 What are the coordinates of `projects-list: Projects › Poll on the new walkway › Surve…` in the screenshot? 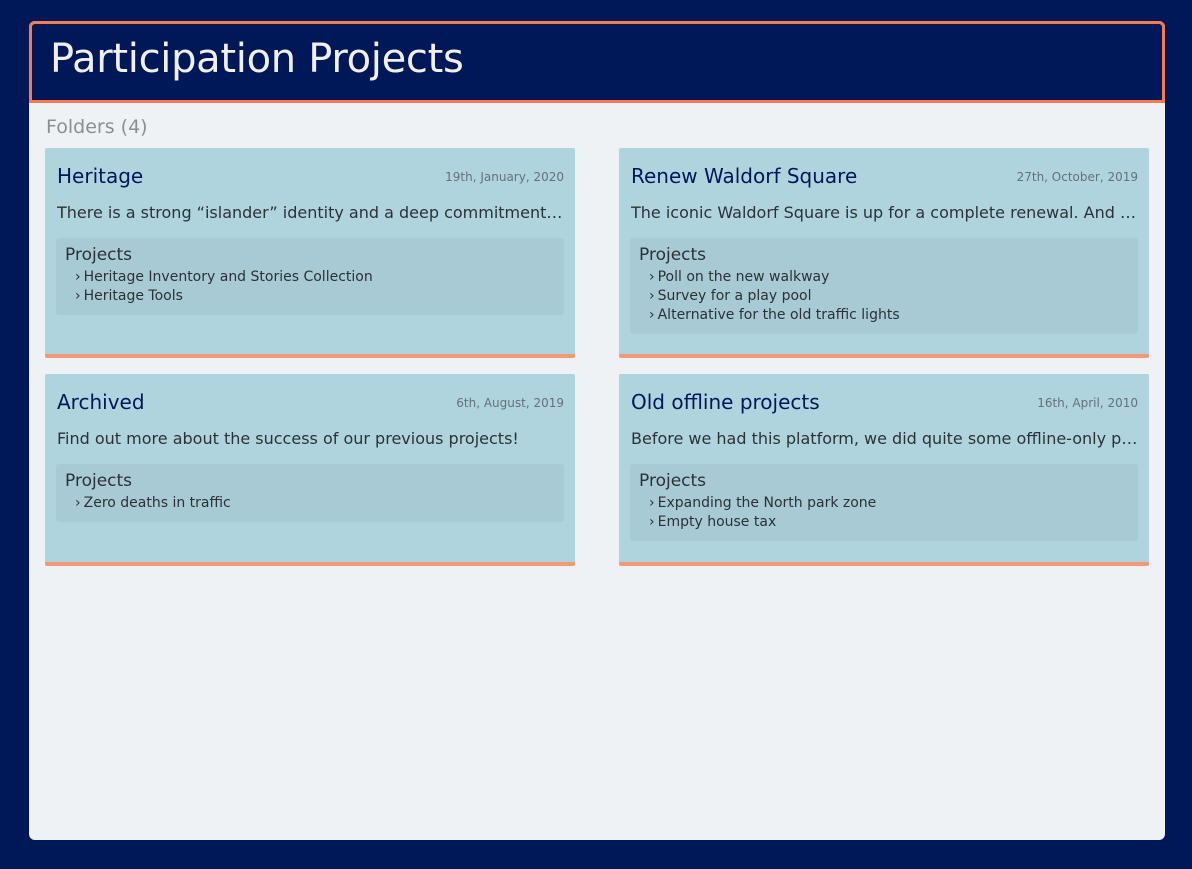 It's located at (884, 286).